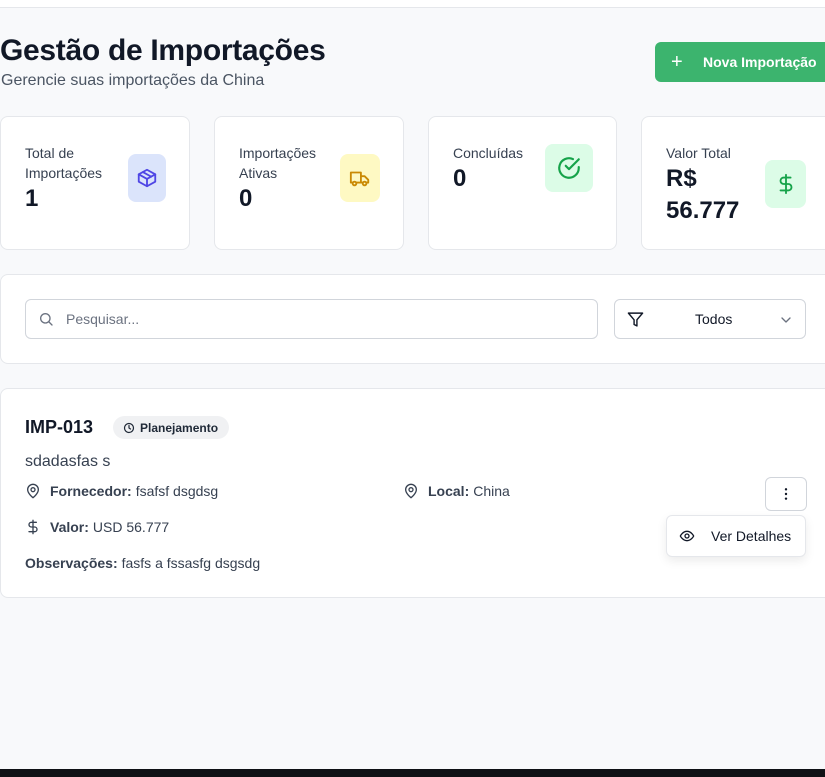 This screenshot has width=825, height=777. Describe the element at coordinates (522, 183) in the screenshot. I see `stat-card-completed: Concluídas 0` at that location.